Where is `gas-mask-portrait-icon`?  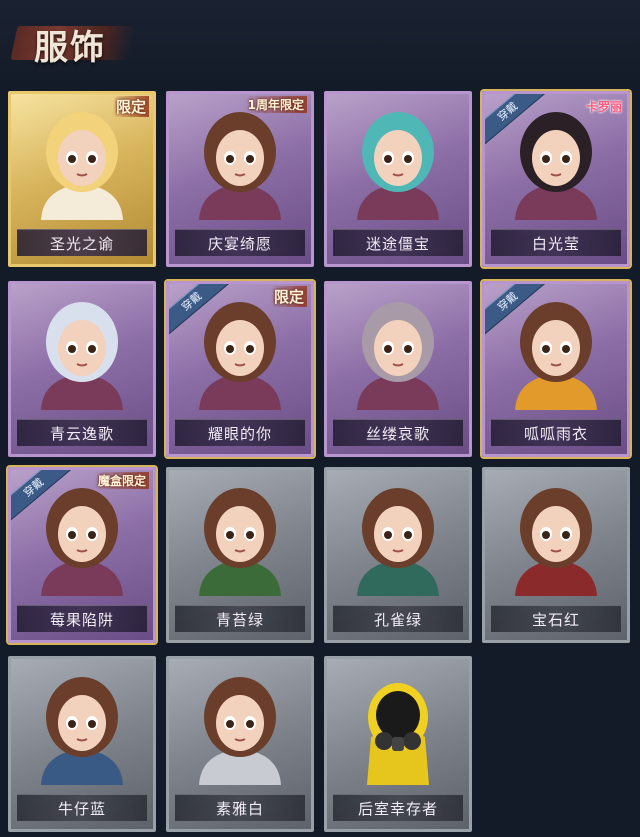 gas-mask-portrait-icon is located at coordinates (398, 726).